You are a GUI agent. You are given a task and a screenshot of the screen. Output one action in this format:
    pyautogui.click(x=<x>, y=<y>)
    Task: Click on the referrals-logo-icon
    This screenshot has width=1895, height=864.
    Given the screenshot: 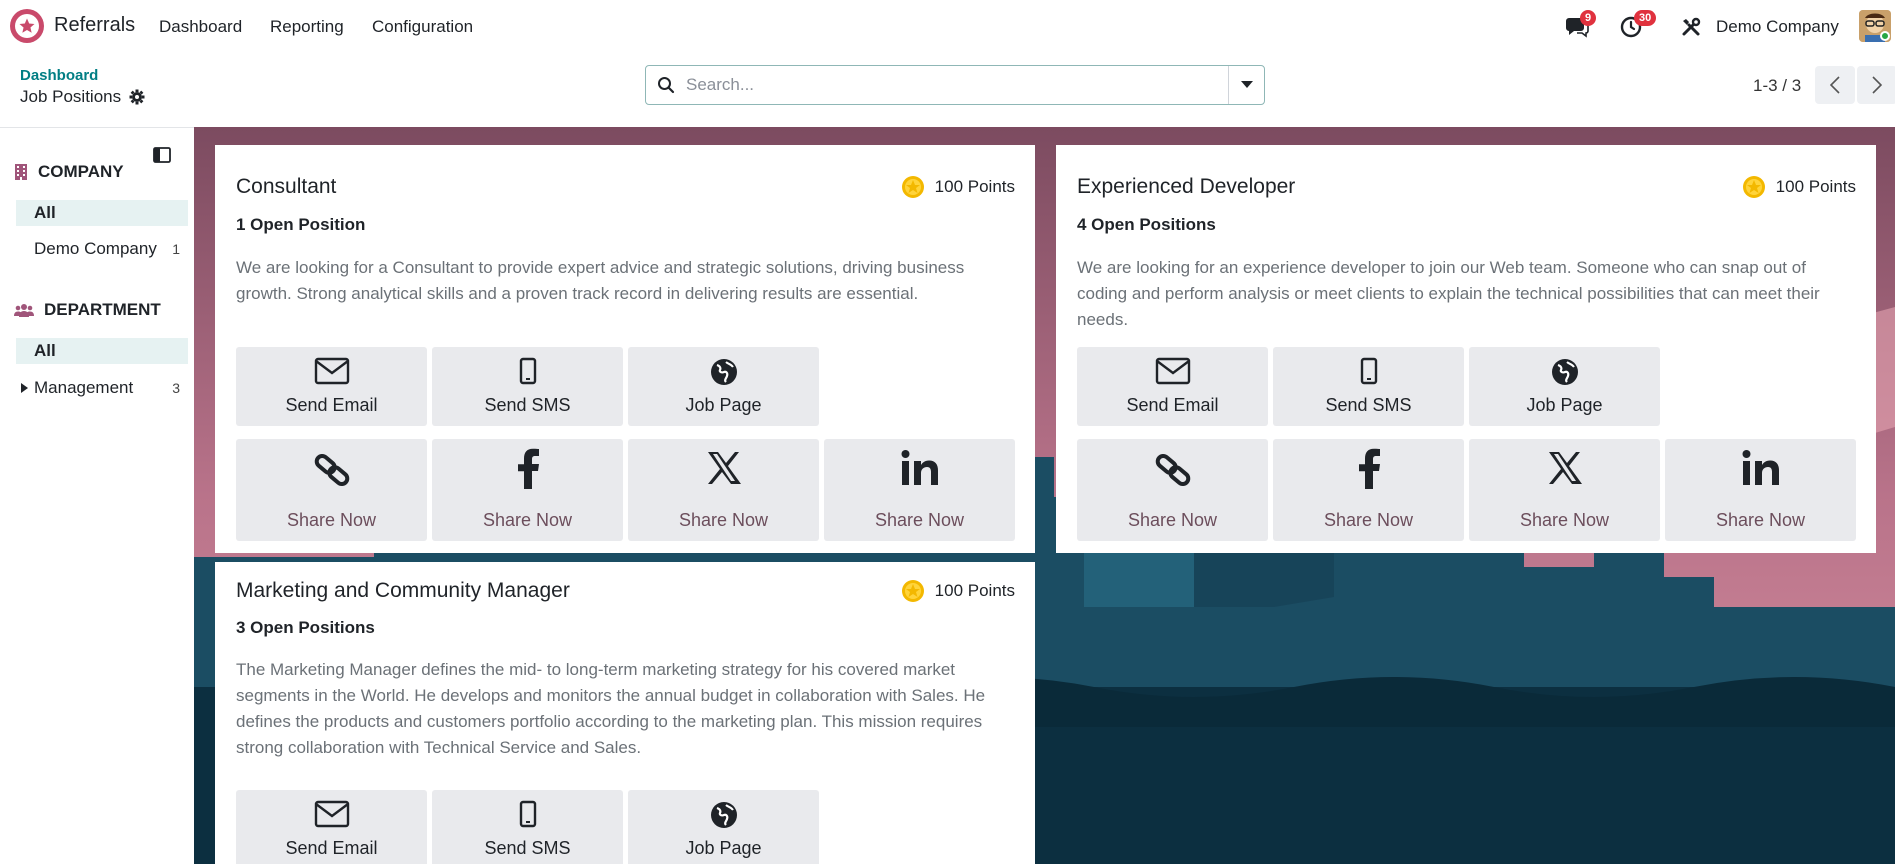 What is the action you would take?
    pyautogui.click(x=27, y=26)
    